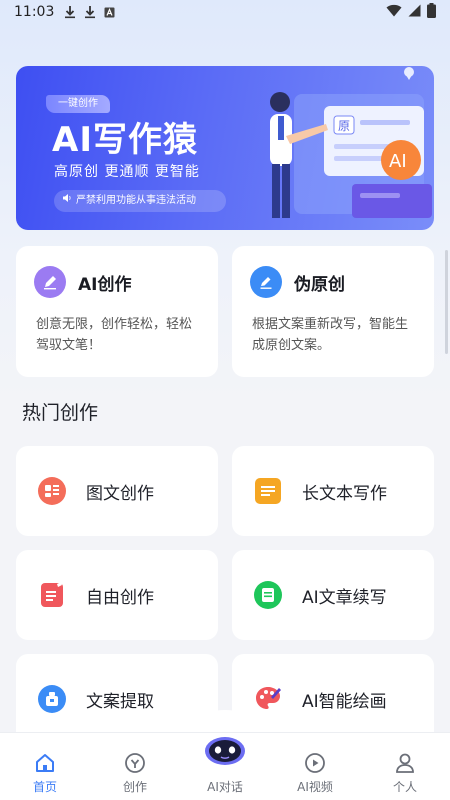 This screenshot has height=800, width=450. I want to click on pencil-icon, so click(266, 282).